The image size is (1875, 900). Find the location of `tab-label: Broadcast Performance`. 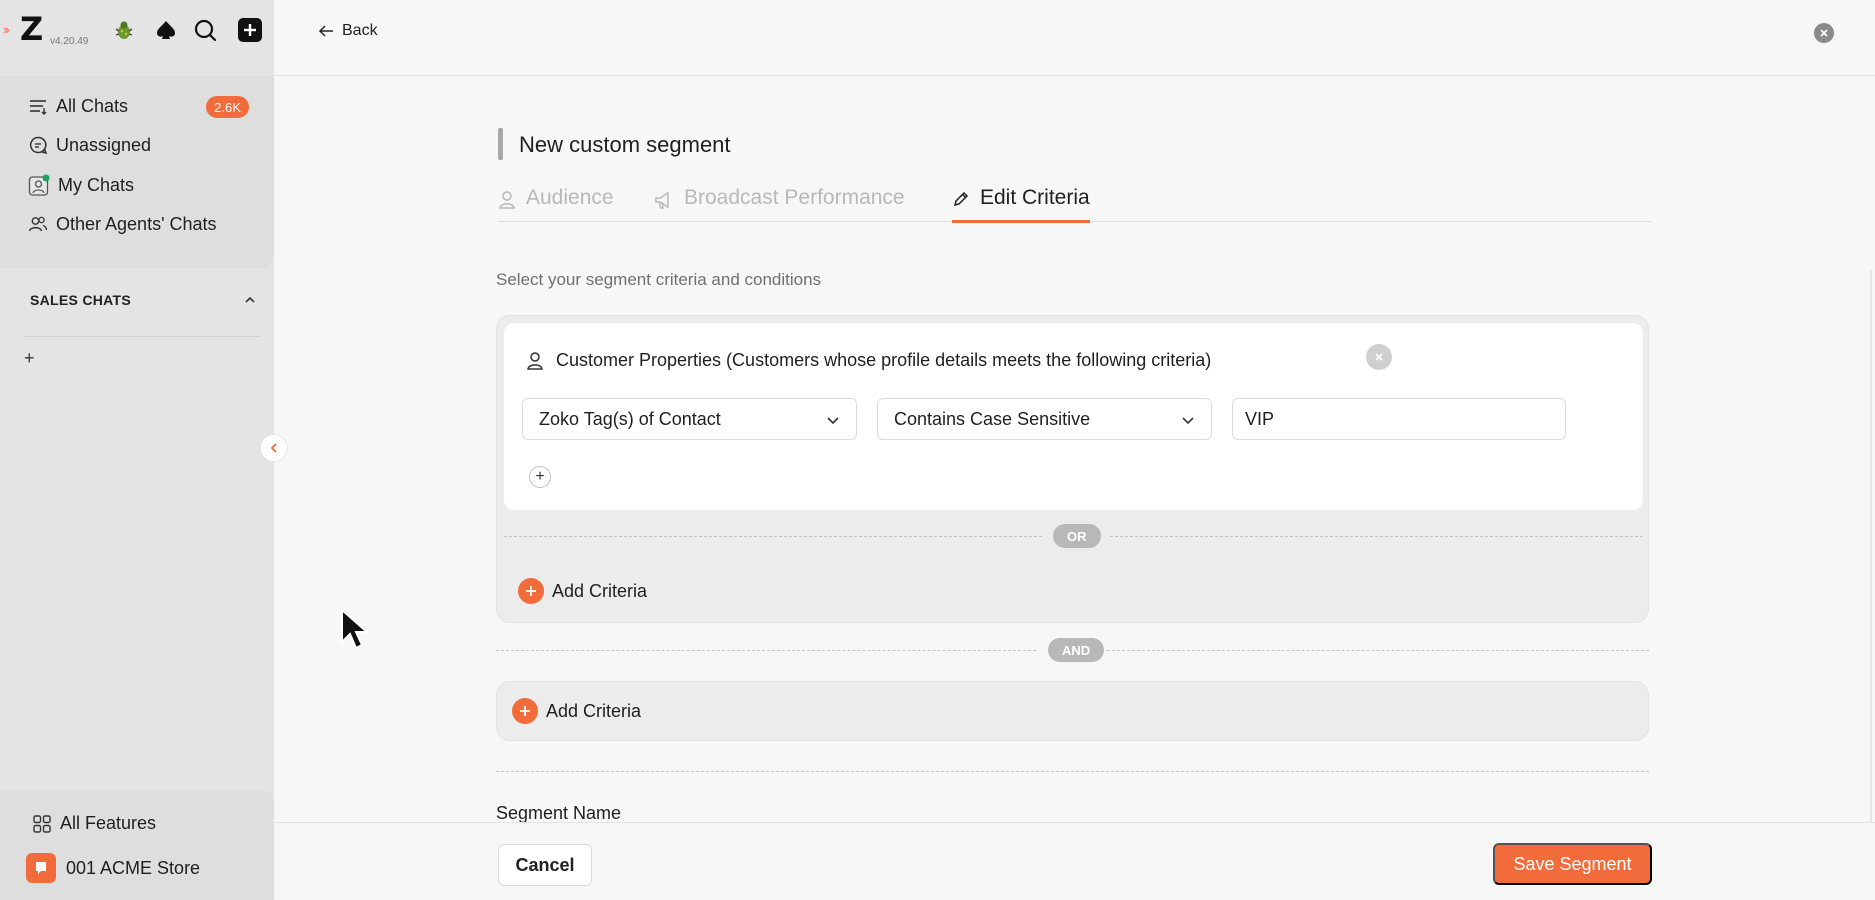

tab-label: Broadcast Performance is located at coordinates (794, 197).